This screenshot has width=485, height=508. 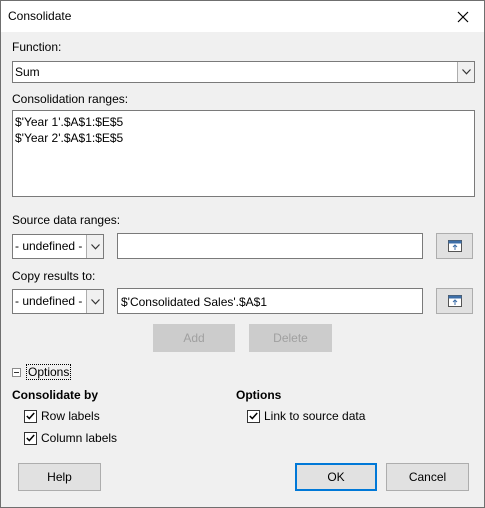 I want to click on collapse-icon, so click(x=16, y=372).